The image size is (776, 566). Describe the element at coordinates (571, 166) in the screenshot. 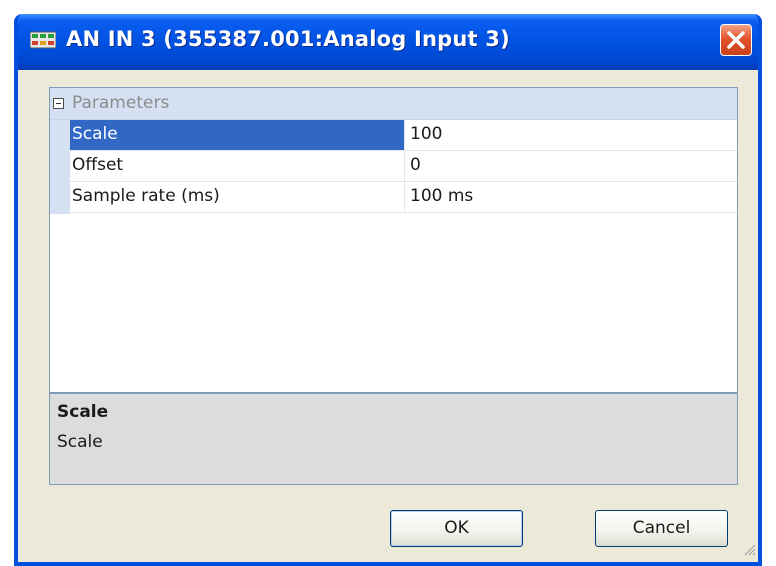

I see `property-value: 0` at that location.